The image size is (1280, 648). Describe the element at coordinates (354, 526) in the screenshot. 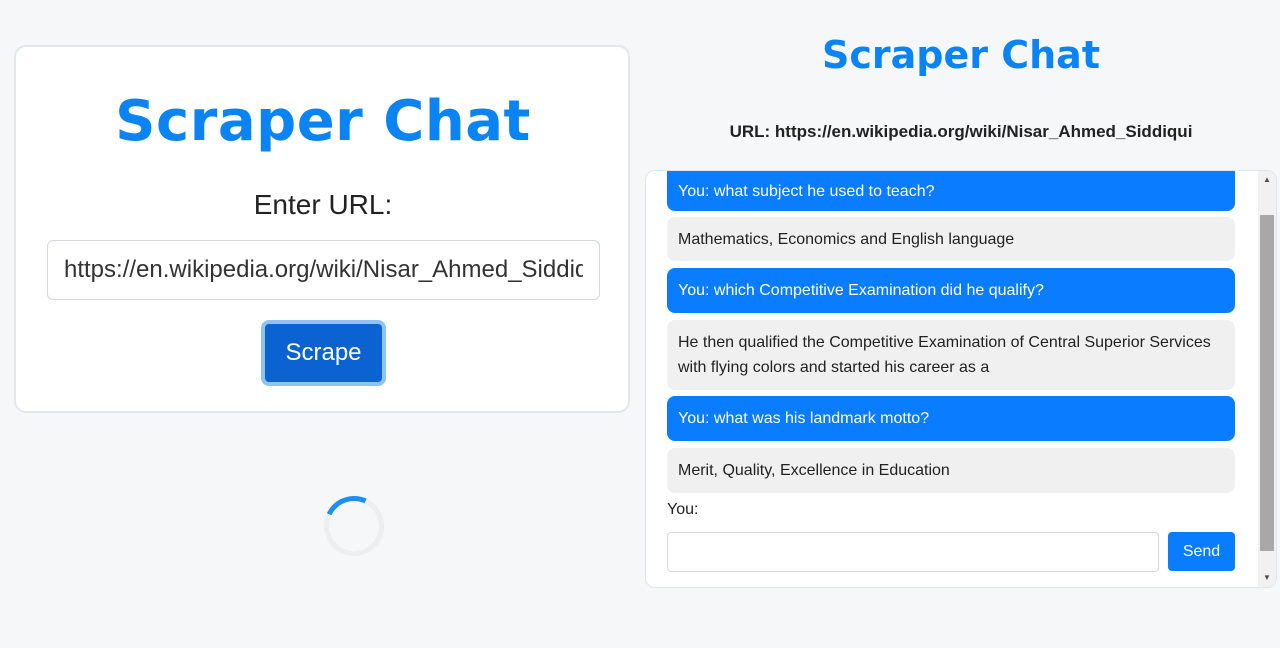

I see `loading-spinner-icon` at that location.